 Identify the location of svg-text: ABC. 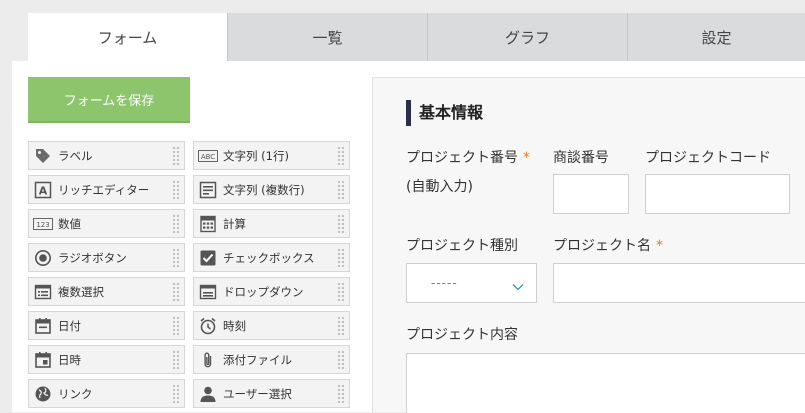
(208, 157).